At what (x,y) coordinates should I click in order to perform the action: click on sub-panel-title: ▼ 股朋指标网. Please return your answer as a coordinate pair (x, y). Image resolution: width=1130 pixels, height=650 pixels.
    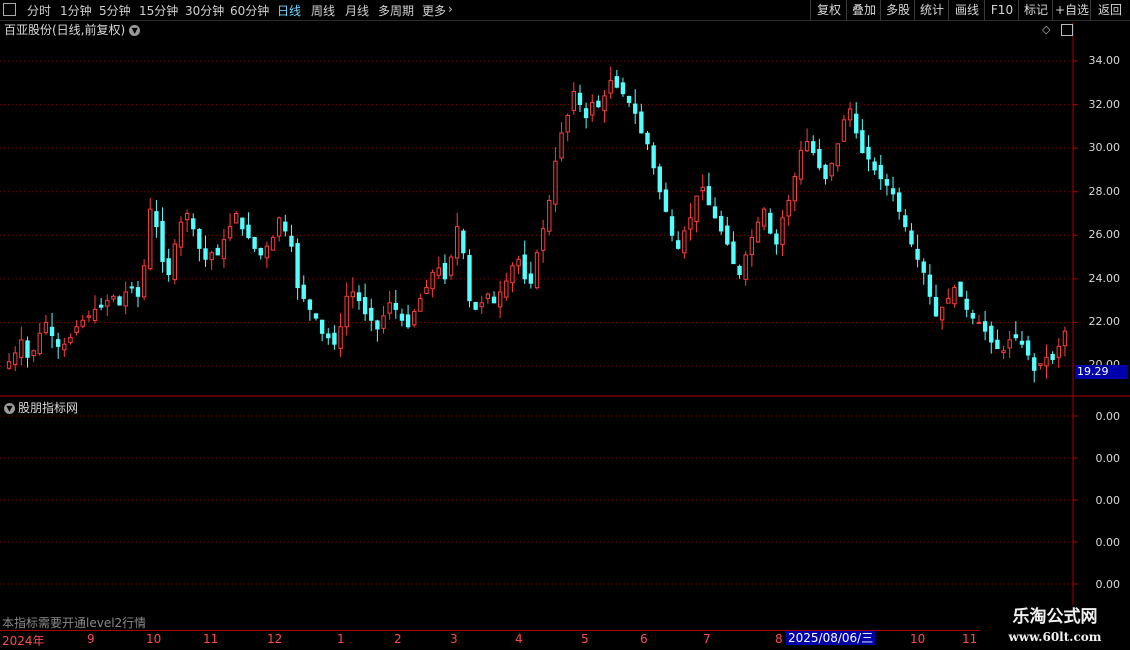
    Looking at the image, I should click on (41, 407).